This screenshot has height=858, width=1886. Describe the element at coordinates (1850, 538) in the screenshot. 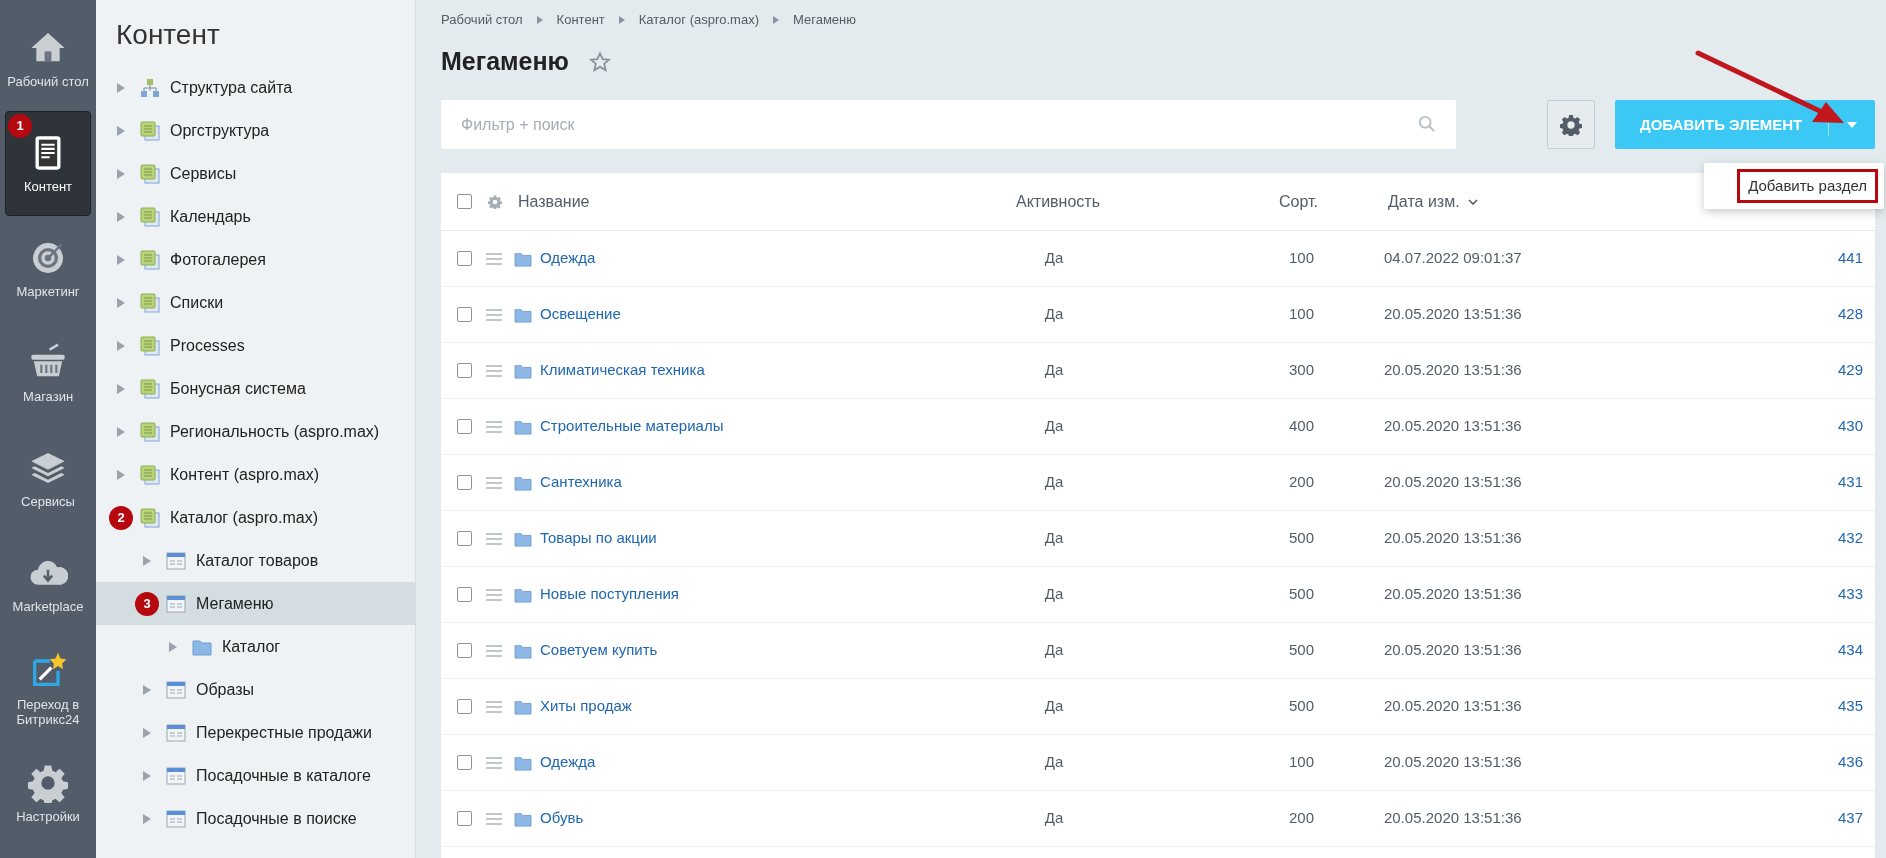

I see `id-link: 432` at that location.